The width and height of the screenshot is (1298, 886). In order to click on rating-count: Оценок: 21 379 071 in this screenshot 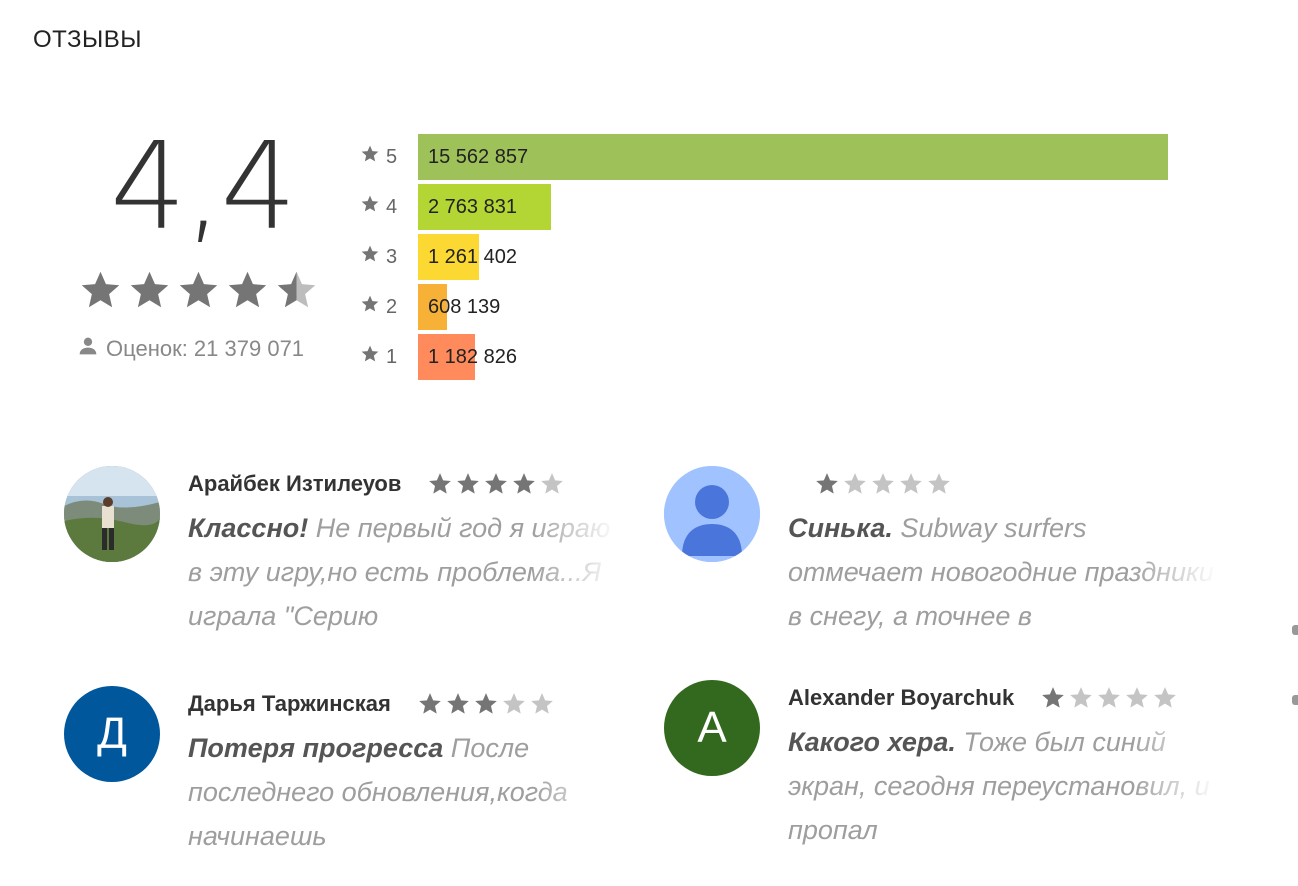, I will do `click(191, 349)`.